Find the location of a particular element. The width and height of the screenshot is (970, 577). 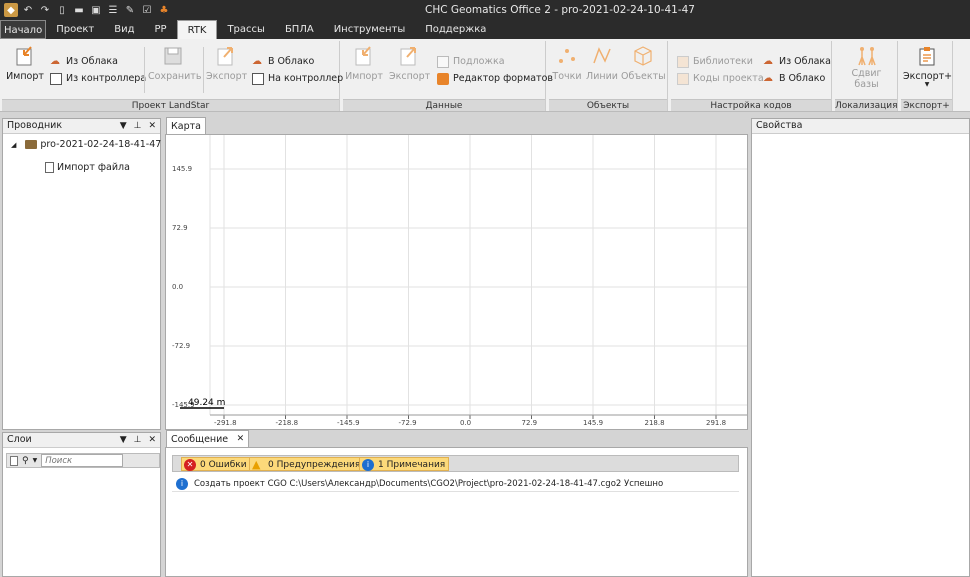

base-shift-button: Сдвиг базы is located at coordinates (866, 67).